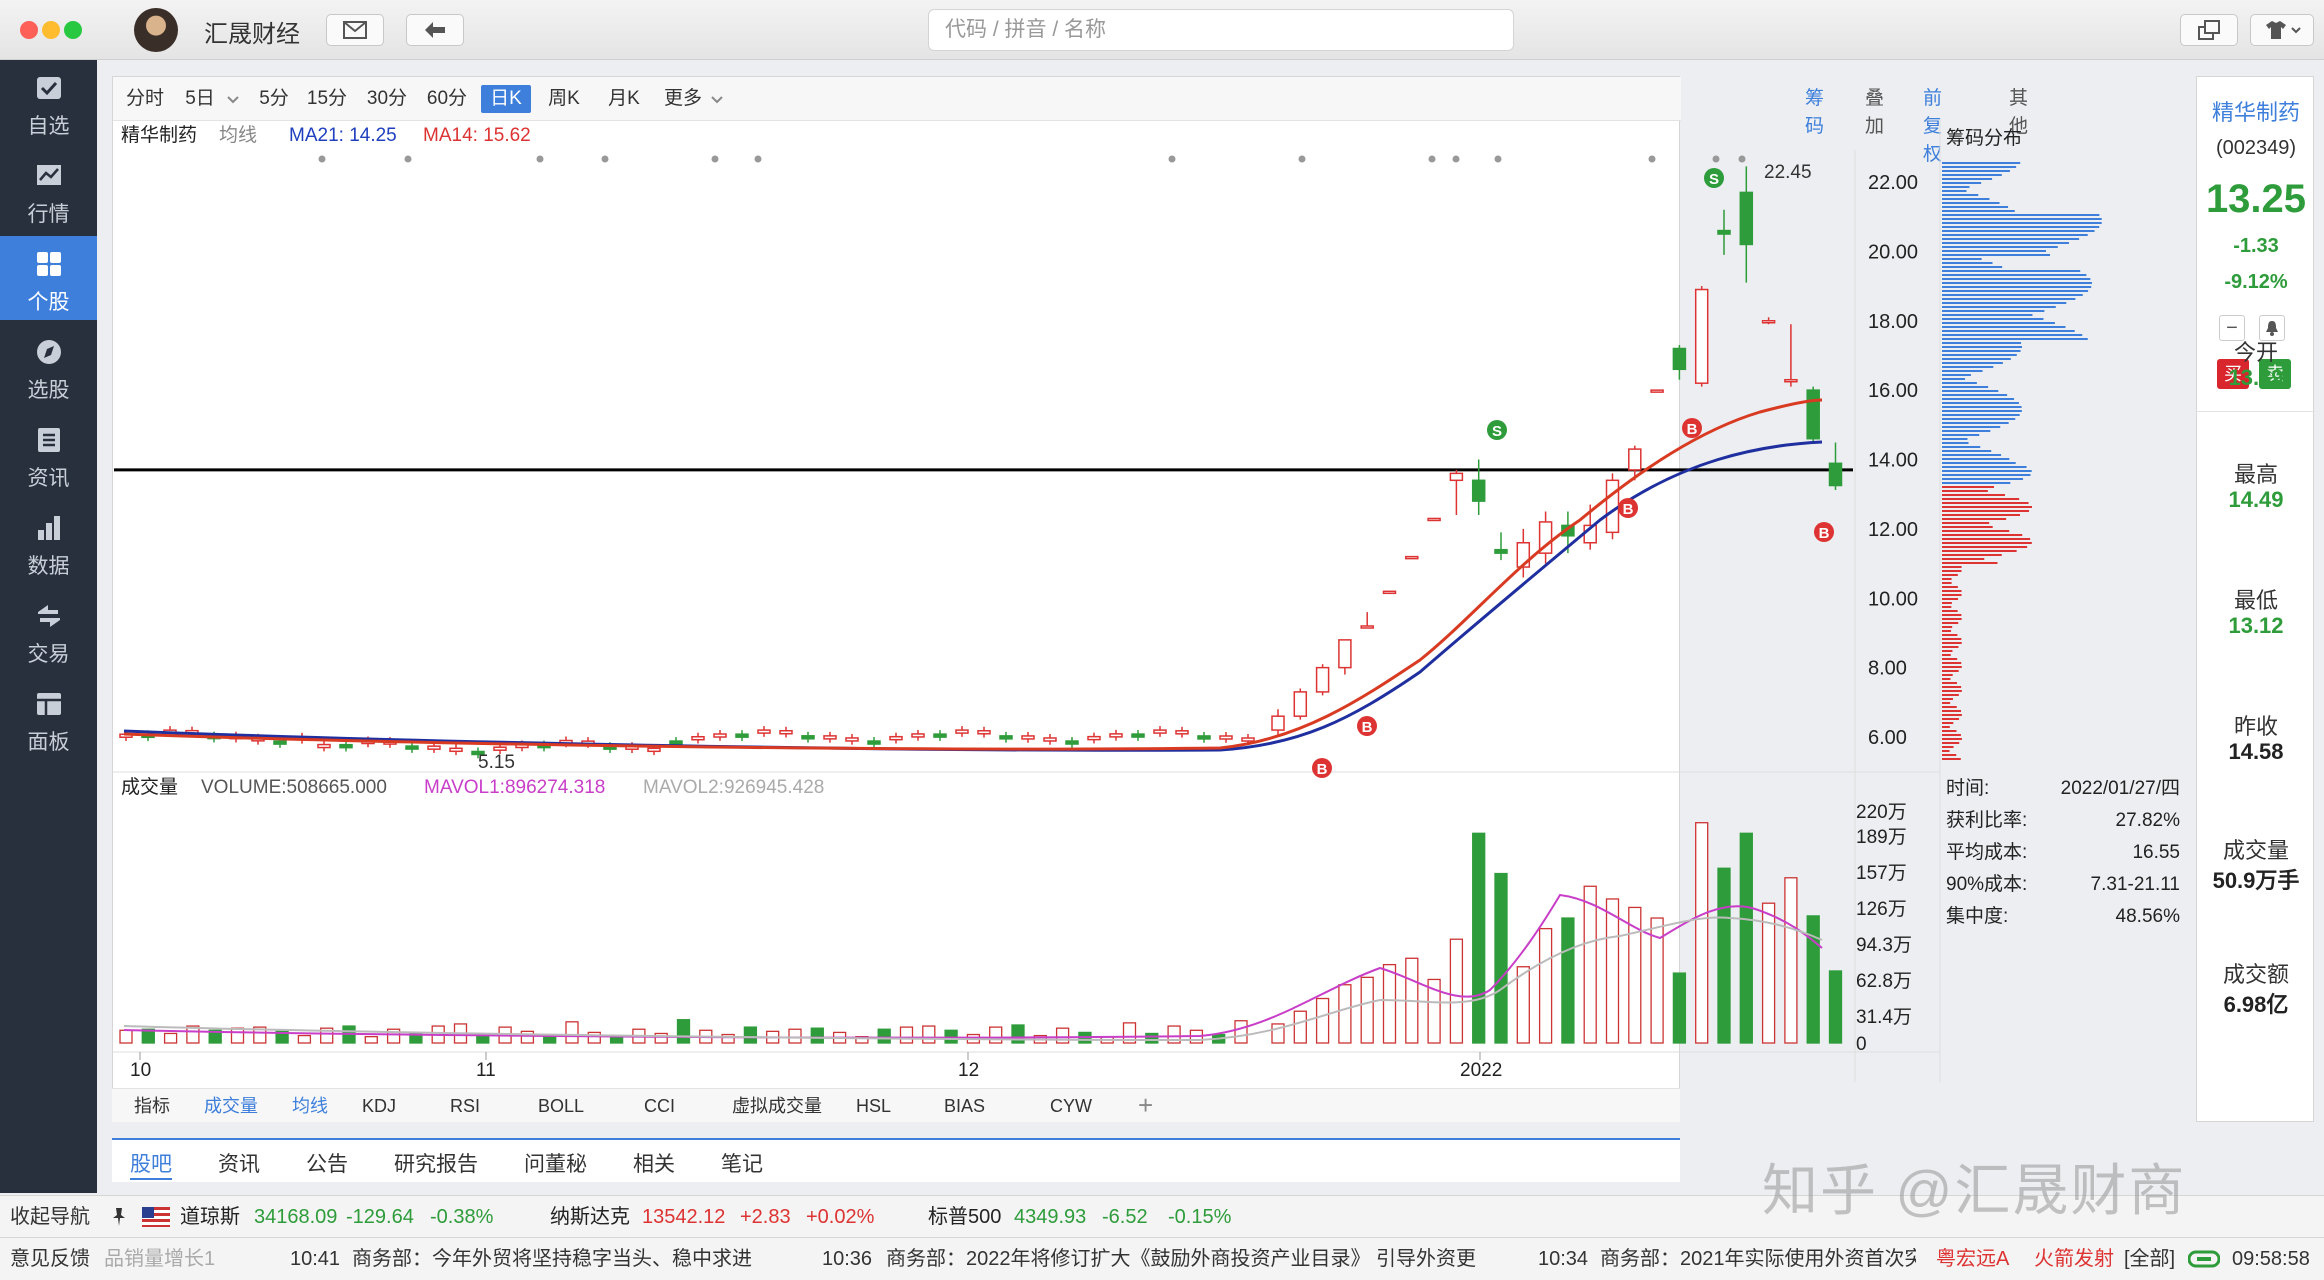 Image resolution: width=2324 pixels, height=1280 pixels. I want to click on period-tab-weekly: 周K, so click(564, 99).